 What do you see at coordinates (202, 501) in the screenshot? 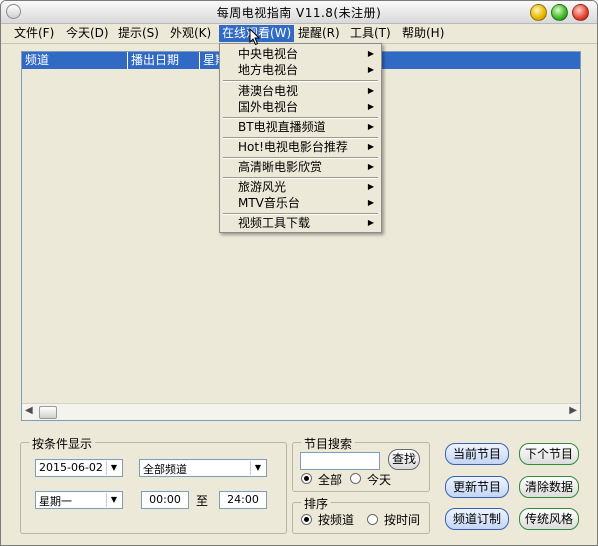
I see `to-label: 至` at bounding box center [202, 501].